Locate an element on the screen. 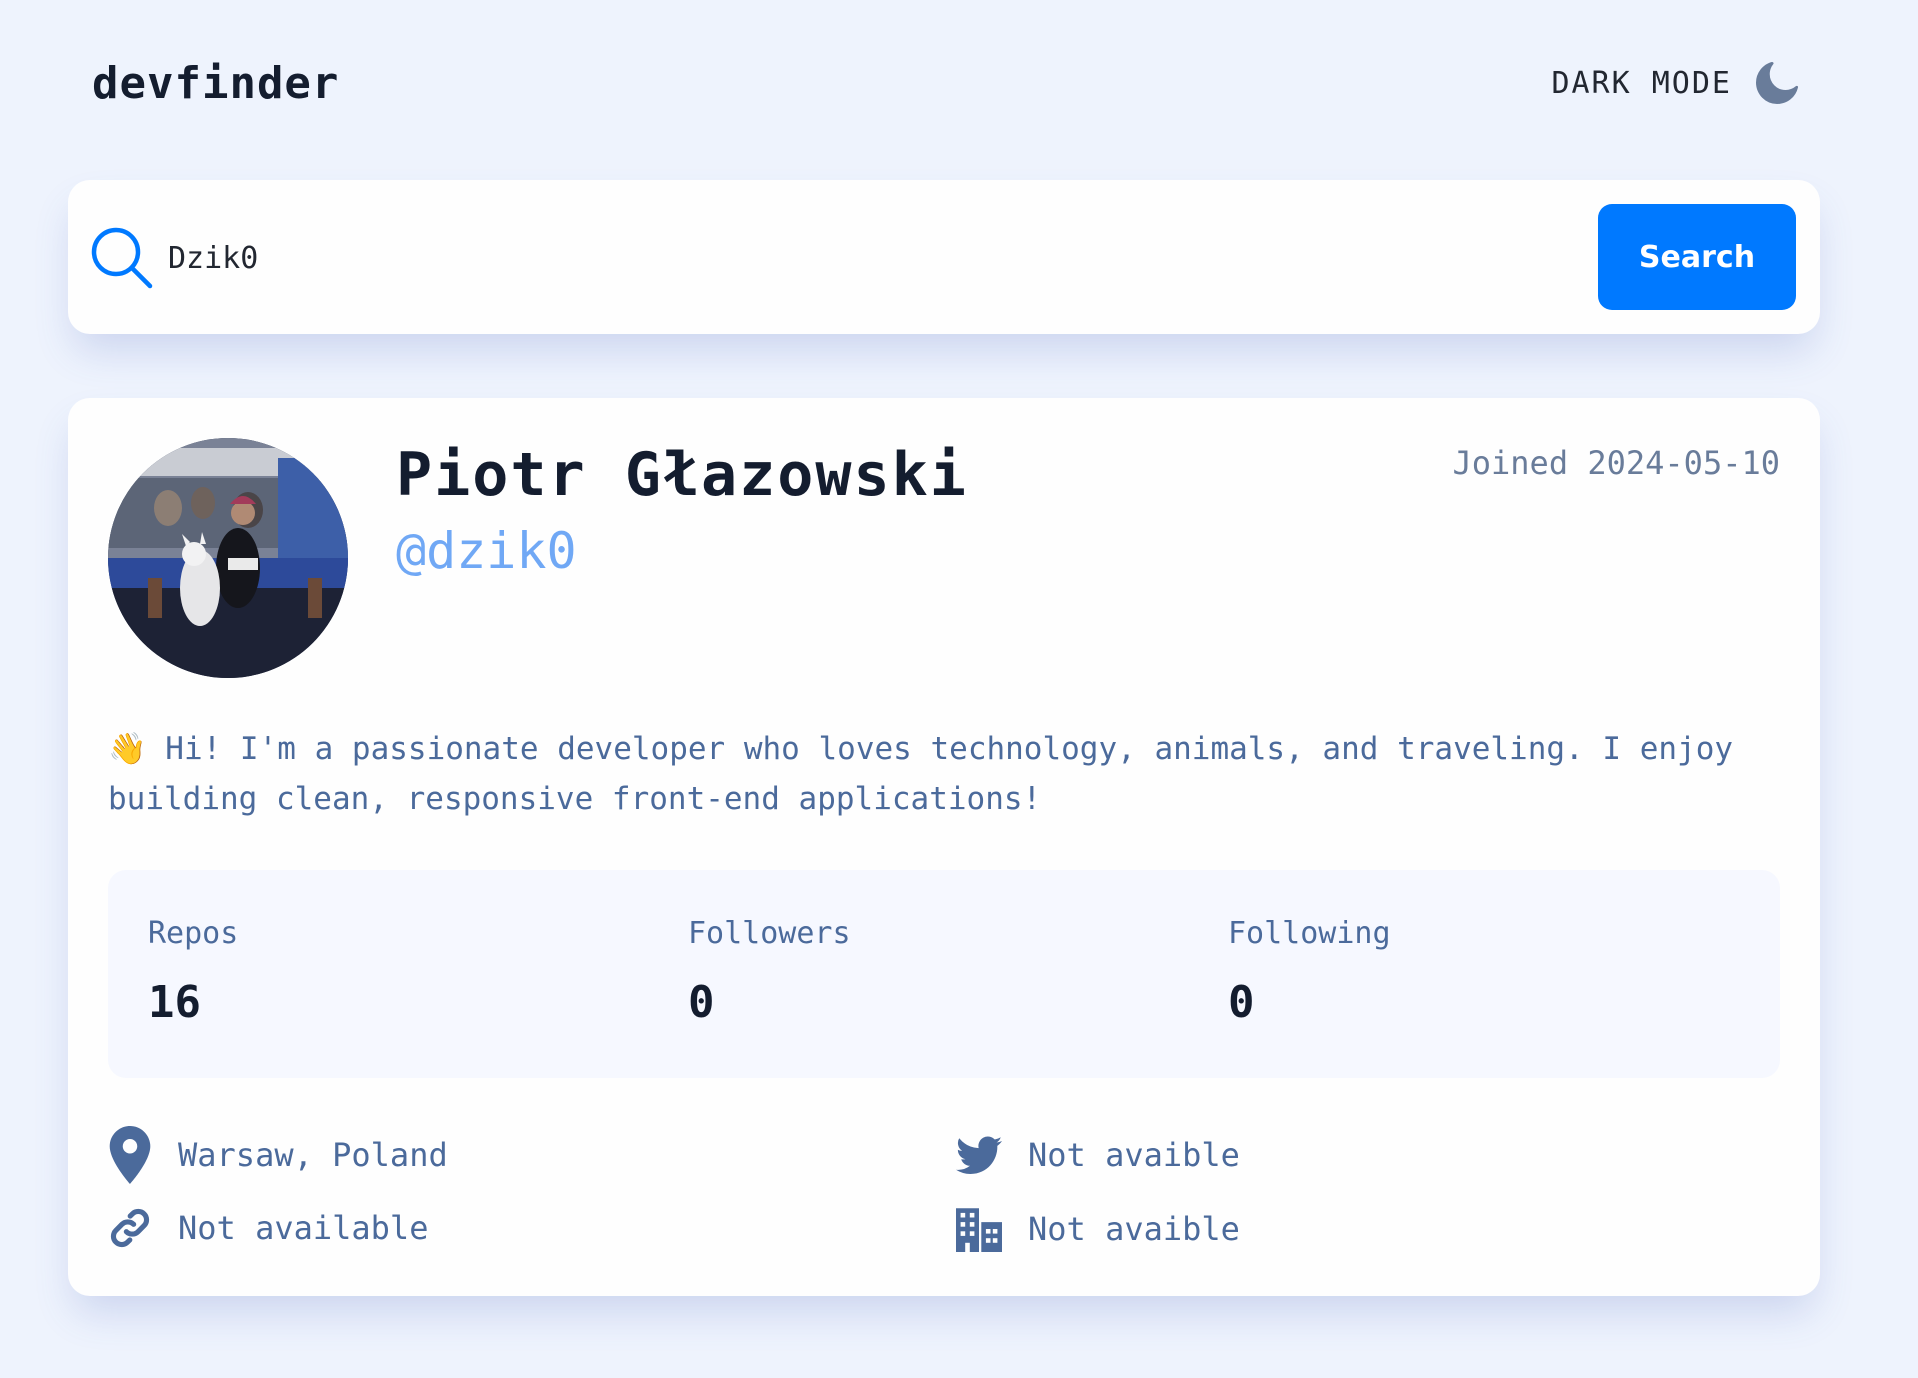  profile-login: @dzik0 is located at coordinates (486, 551).